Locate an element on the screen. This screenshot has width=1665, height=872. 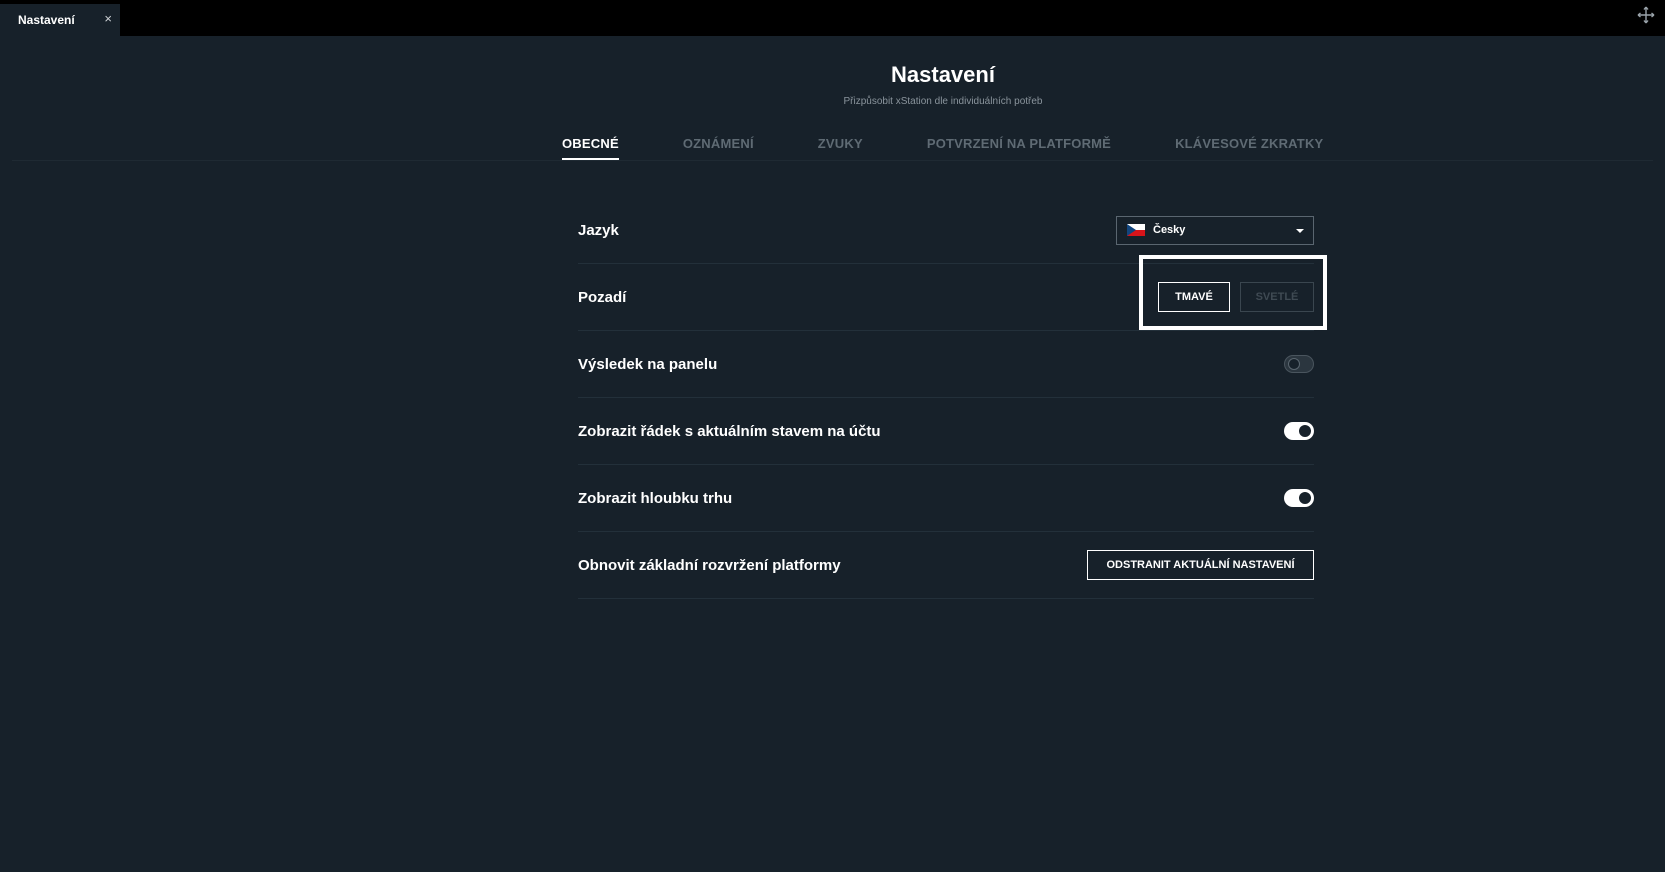
tabs-divider is located at coordinates (832, 160).